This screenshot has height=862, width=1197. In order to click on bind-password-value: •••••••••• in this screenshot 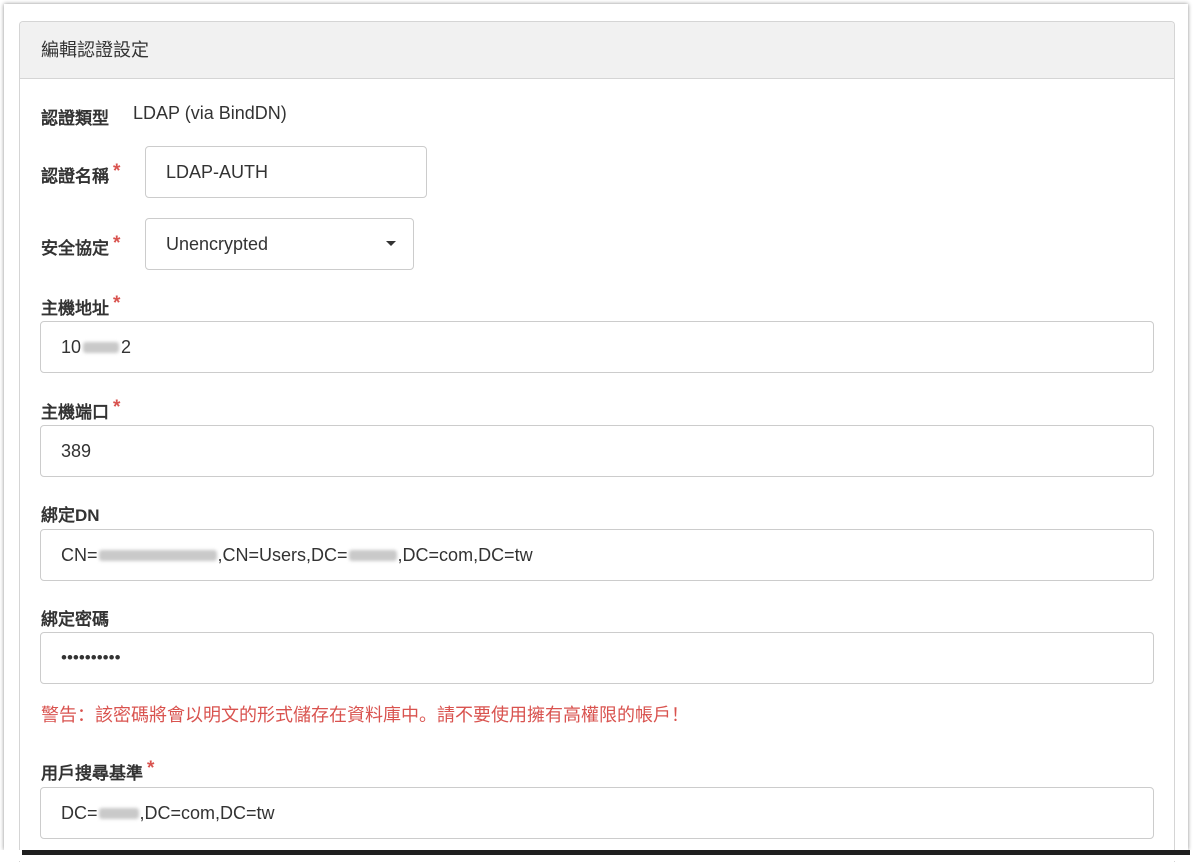, I will do `click(91, 657)`.